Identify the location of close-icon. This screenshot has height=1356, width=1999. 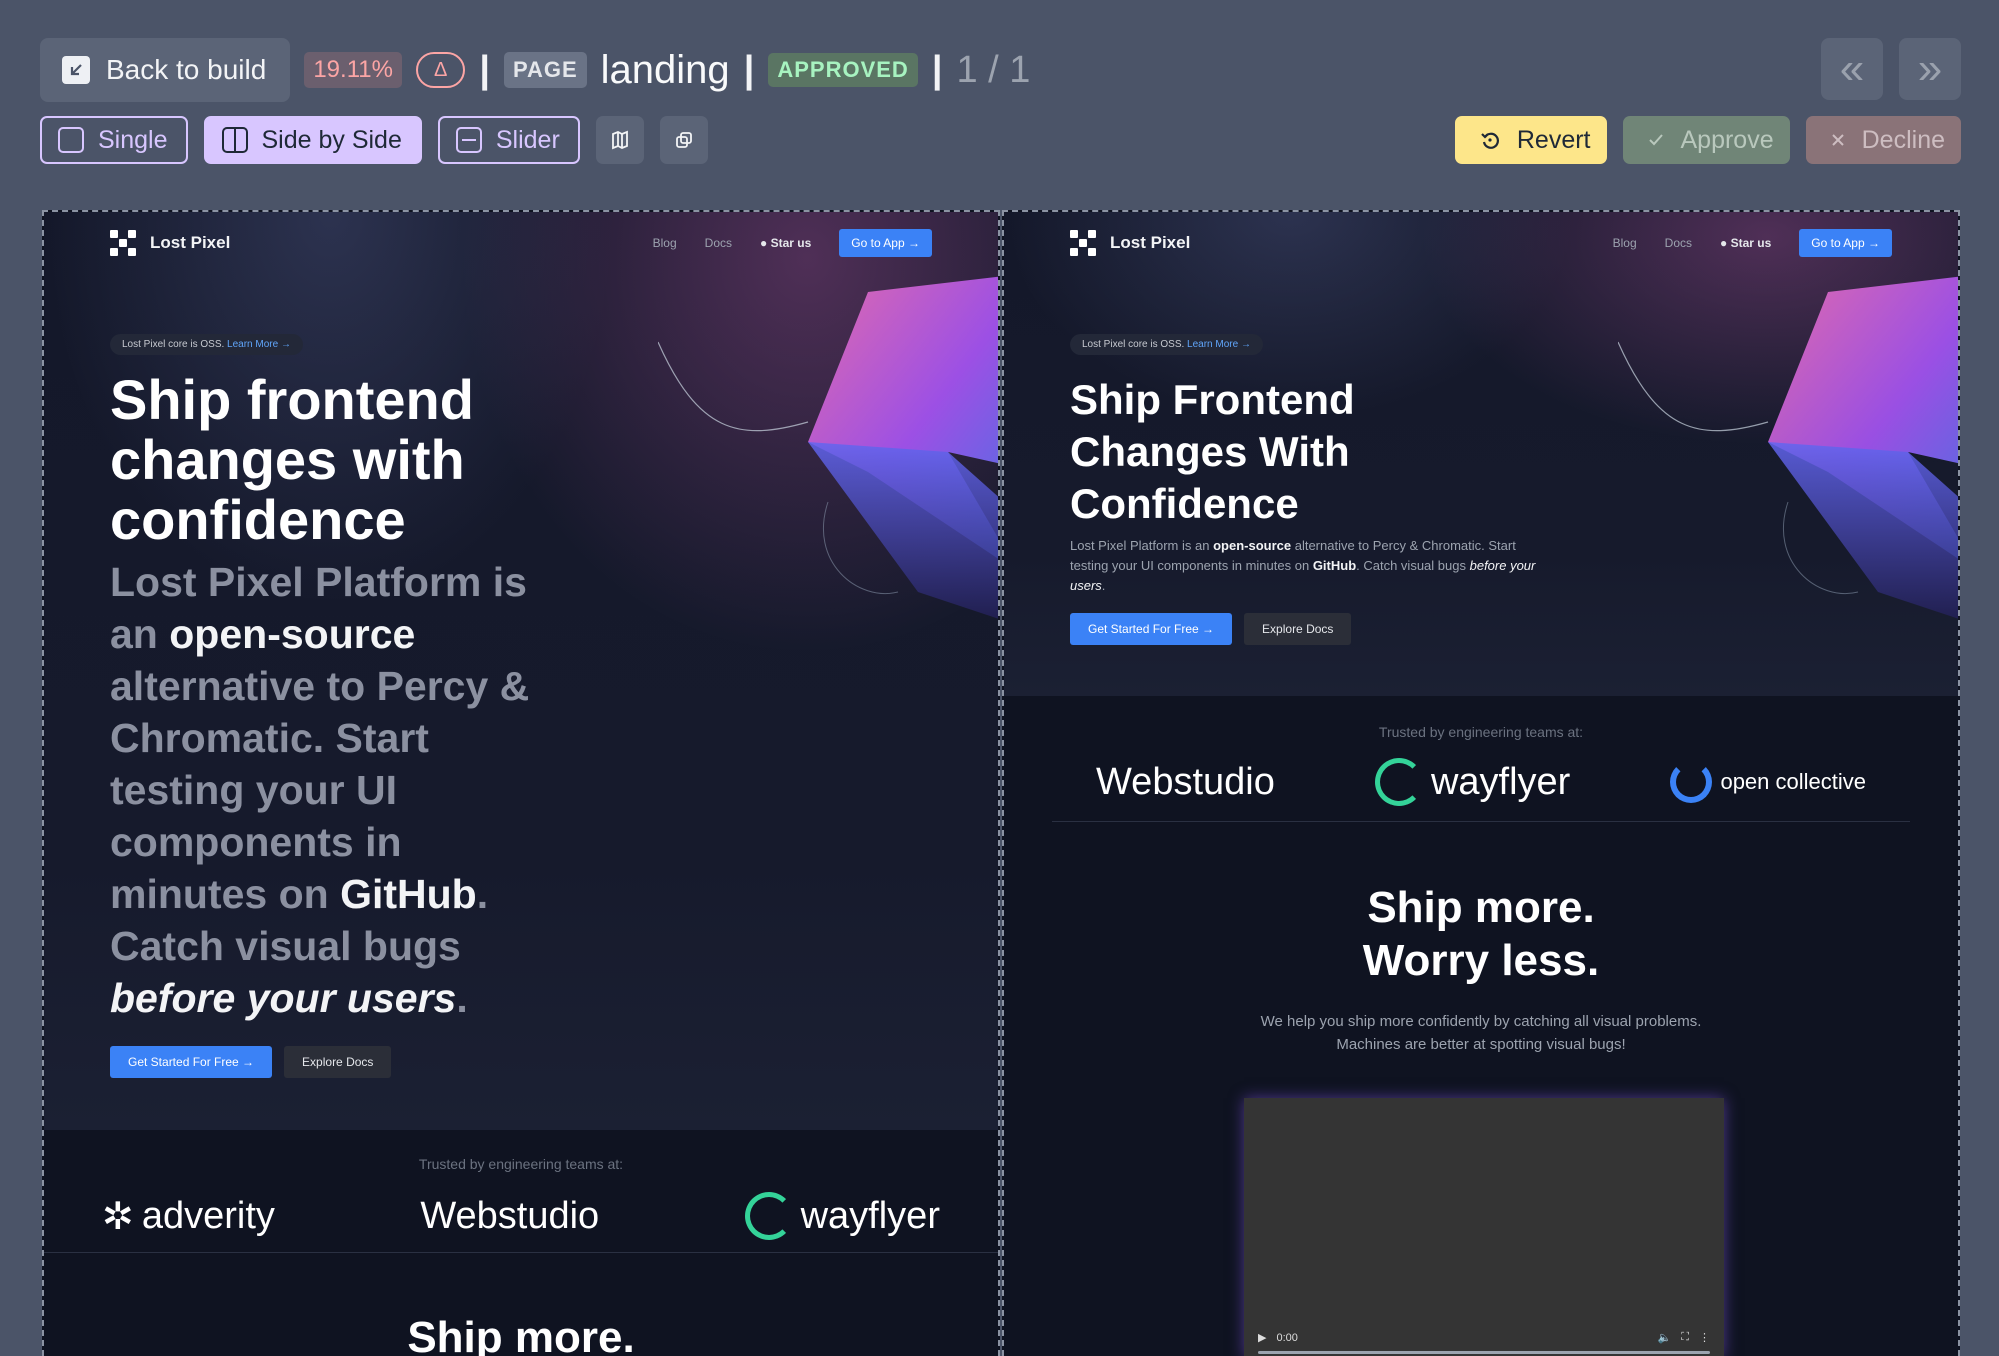
(1837, 140).